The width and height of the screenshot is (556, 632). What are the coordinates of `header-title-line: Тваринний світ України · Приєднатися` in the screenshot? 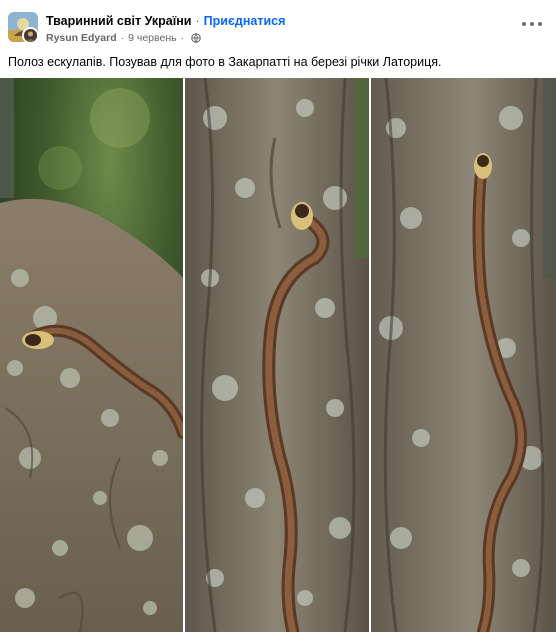 It's located at (165, 21).